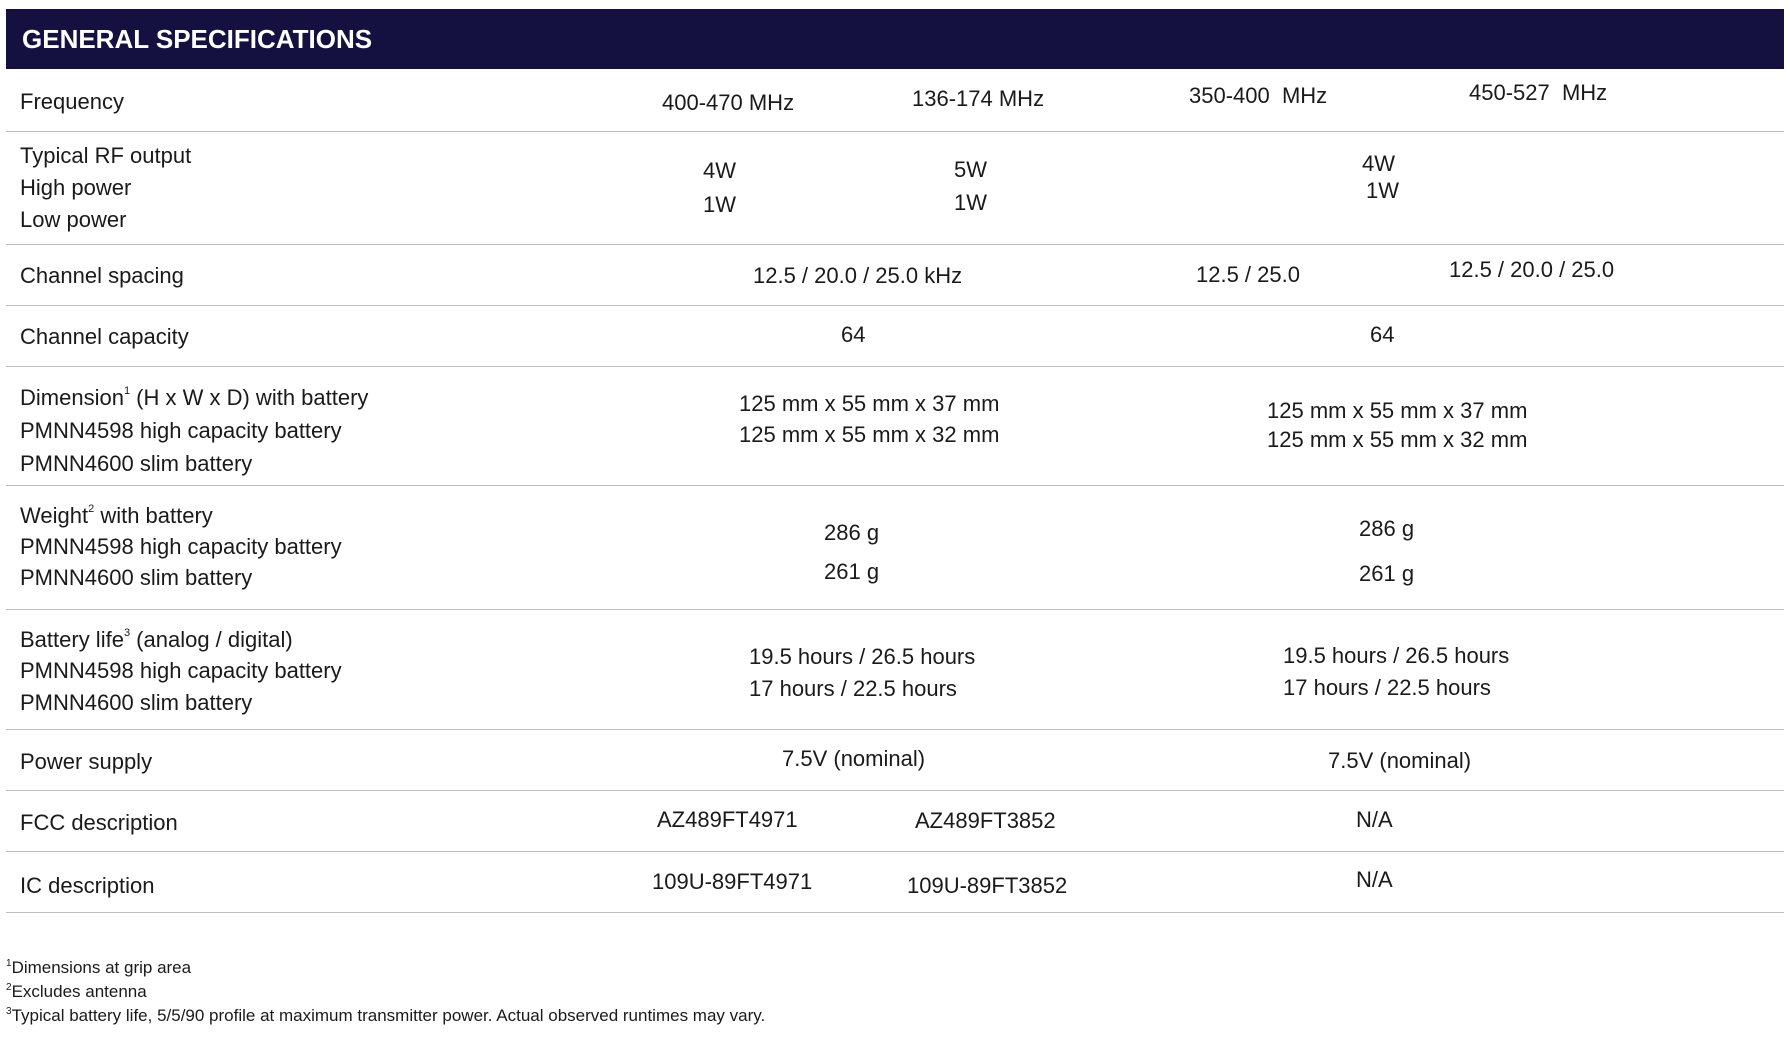 The image size is (1790, 1040). What do you see at coordinates (727, 819) in the screenshot?
I see `value-cell: AZ489FT4971` at bounding box center [727, 819].